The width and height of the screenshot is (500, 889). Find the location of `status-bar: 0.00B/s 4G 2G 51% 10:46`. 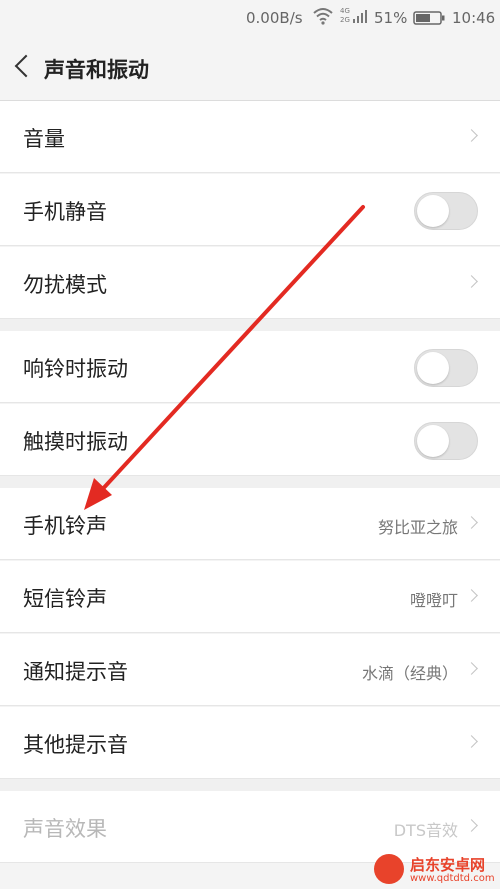

status-bar: 0.00B/s 4G 2G 51% 10:46 is located at coordinates (250, 18).